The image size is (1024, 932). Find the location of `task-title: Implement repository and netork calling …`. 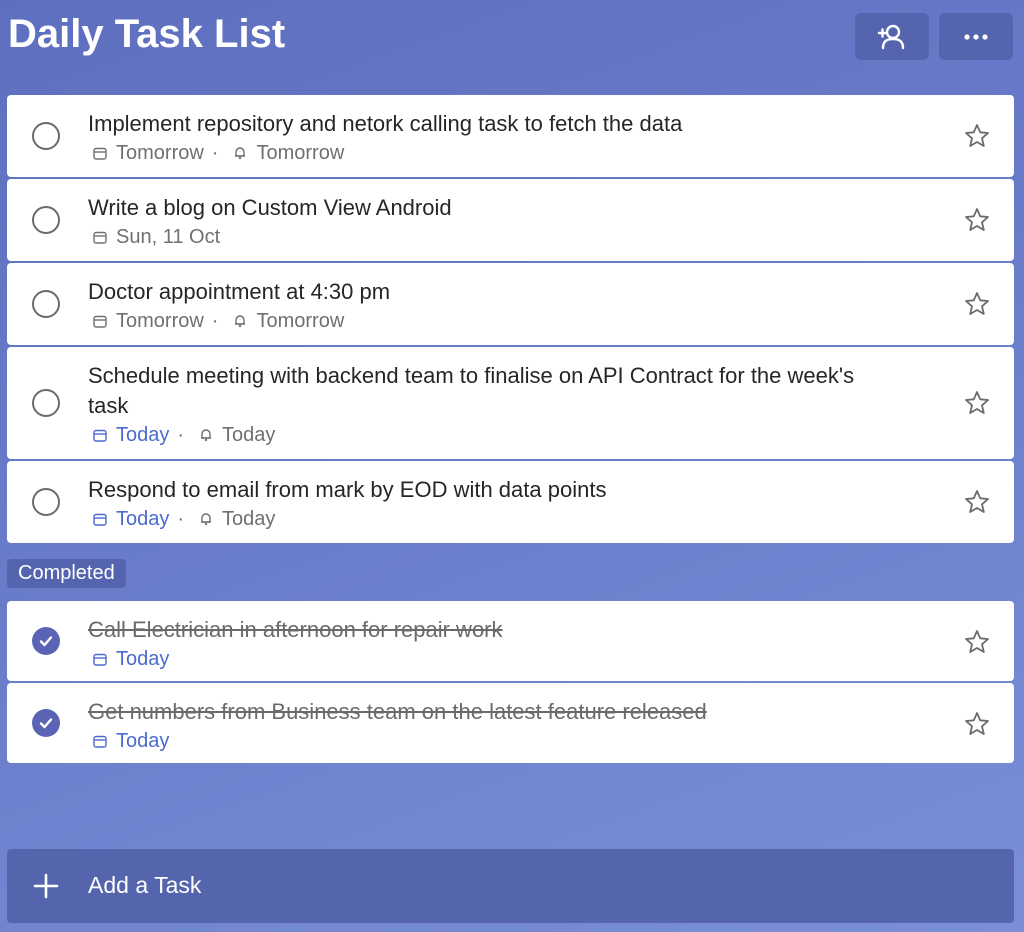

task-title: Implement repository and netork calling … is located at coordinates (385, 123).